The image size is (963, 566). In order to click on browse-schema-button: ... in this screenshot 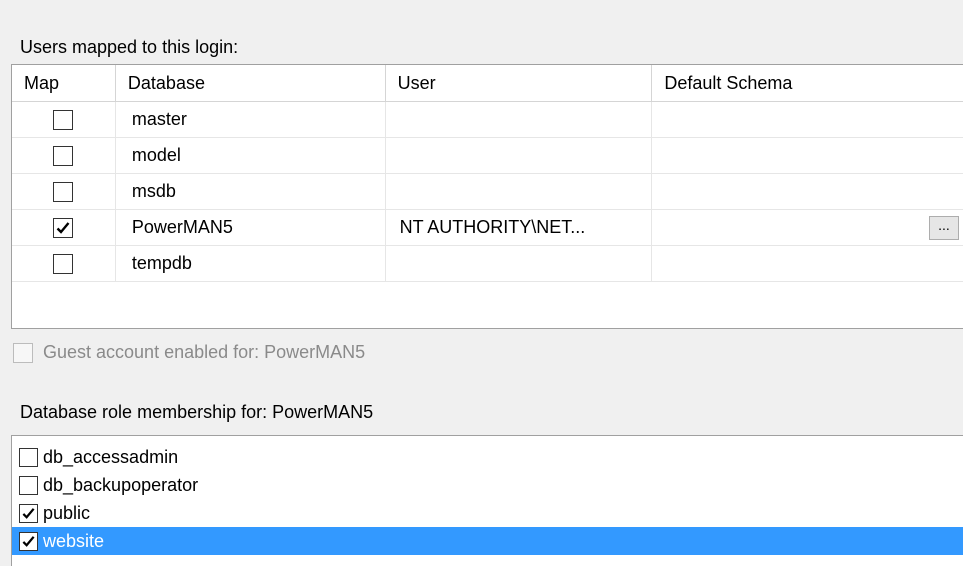, I will do `click(944, 228)`.